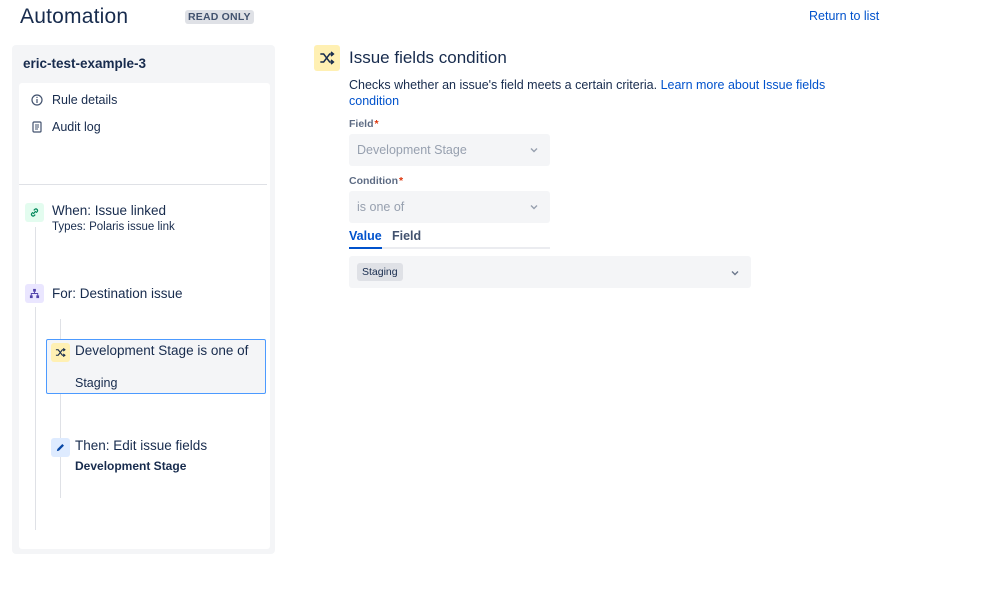 This screenshot has width=999, height=603. What do you see at coordinates (85, 100) in the screenshot?
I see `nav-rule-details-label: Rule details` at bounding box center [85, 100].